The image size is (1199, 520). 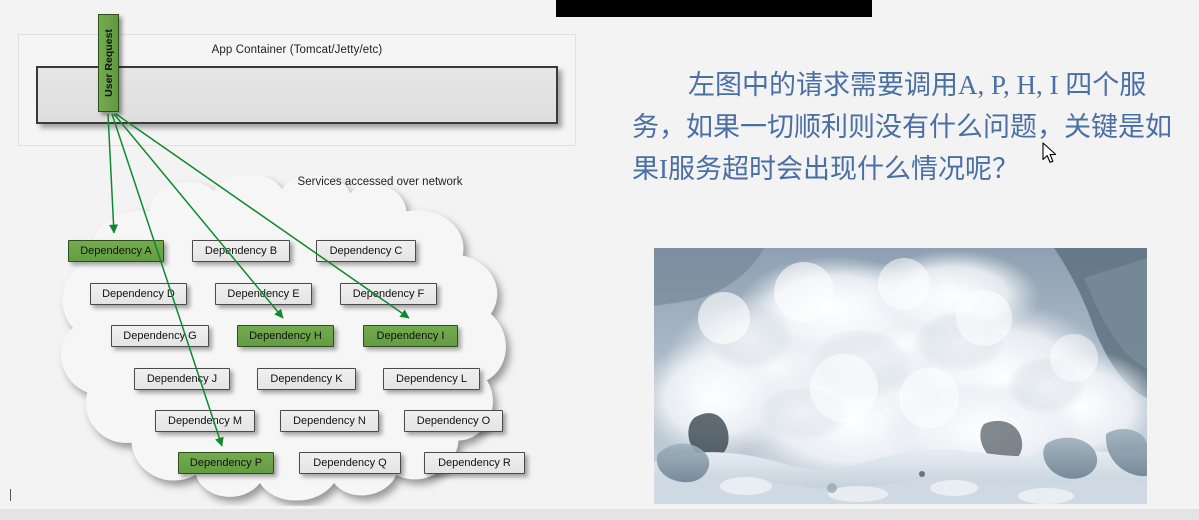 I want to click on arrow-to-dependency-p, so click(x=167, y=280).